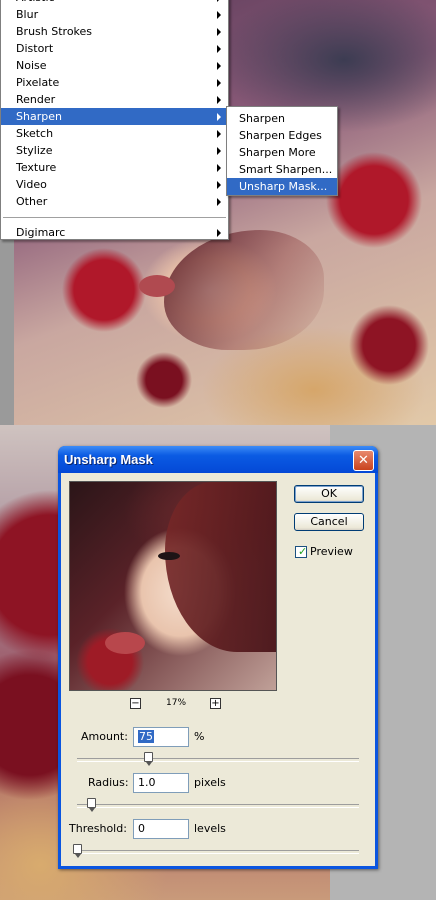 The image size is (436, 900). What do you see at coordinates (39, 116) in the screenshot?
I see `menu-item-label: Sharpen` at bounding box center [39, 116].